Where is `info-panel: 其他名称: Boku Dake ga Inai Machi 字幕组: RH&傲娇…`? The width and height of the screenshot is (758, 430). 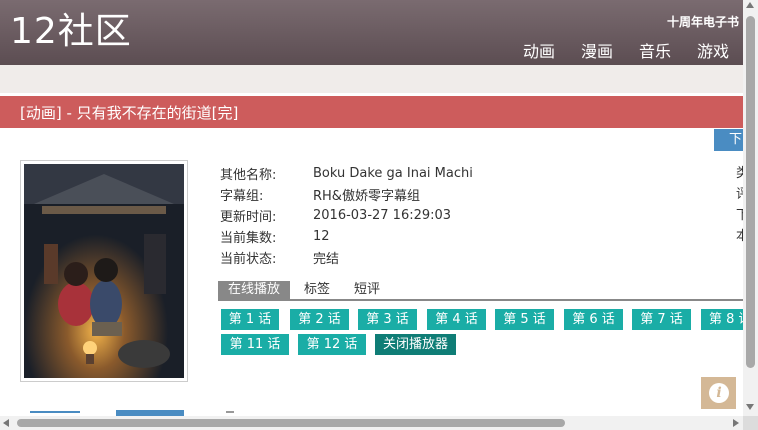
info-panel: 其他名称: Boku Dake ga Inai Machi 字幕组: RH&傲娇… is located at coordinates (346, 215).